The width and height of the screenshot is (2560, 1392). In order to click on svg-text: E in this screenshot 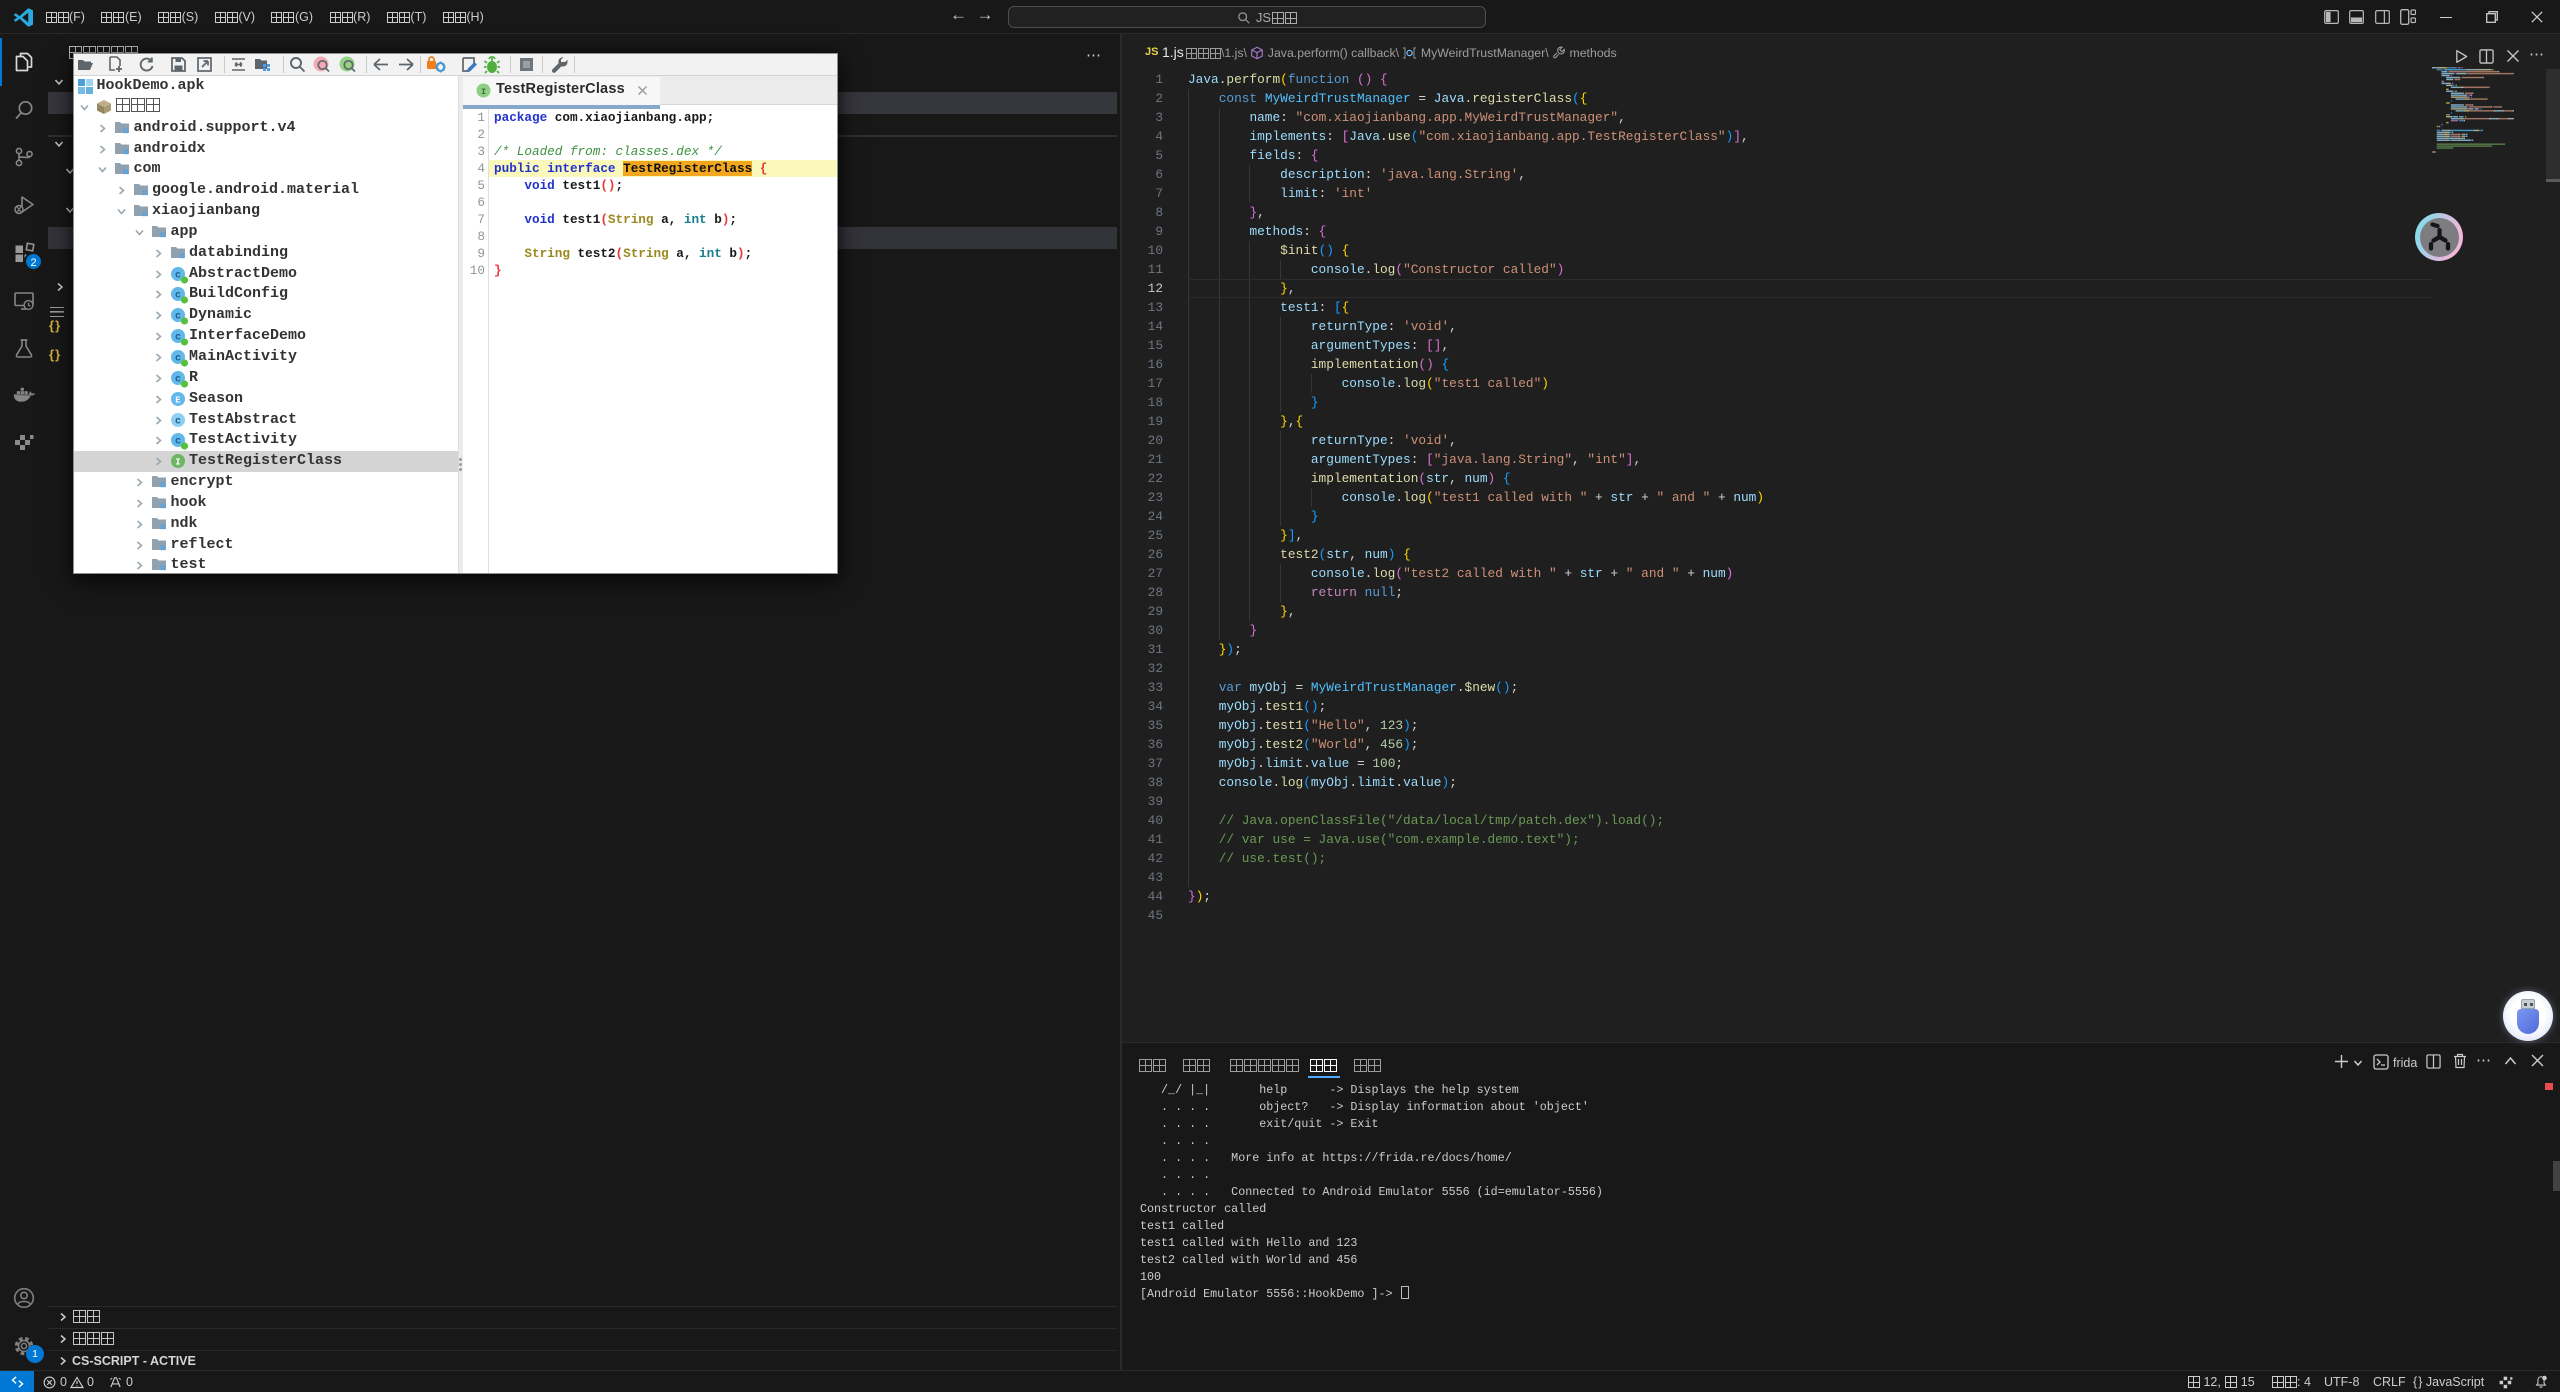, I will do `click(178, 400)`.